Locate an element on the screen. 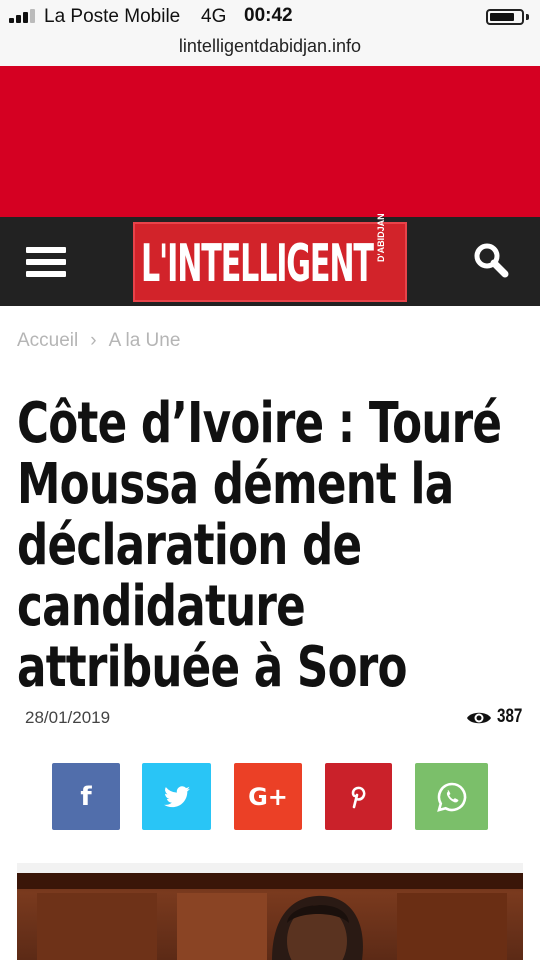 The height and width of the screenshot is (960, 540). status-time: 00:42 is located at coordinates (268, 15).